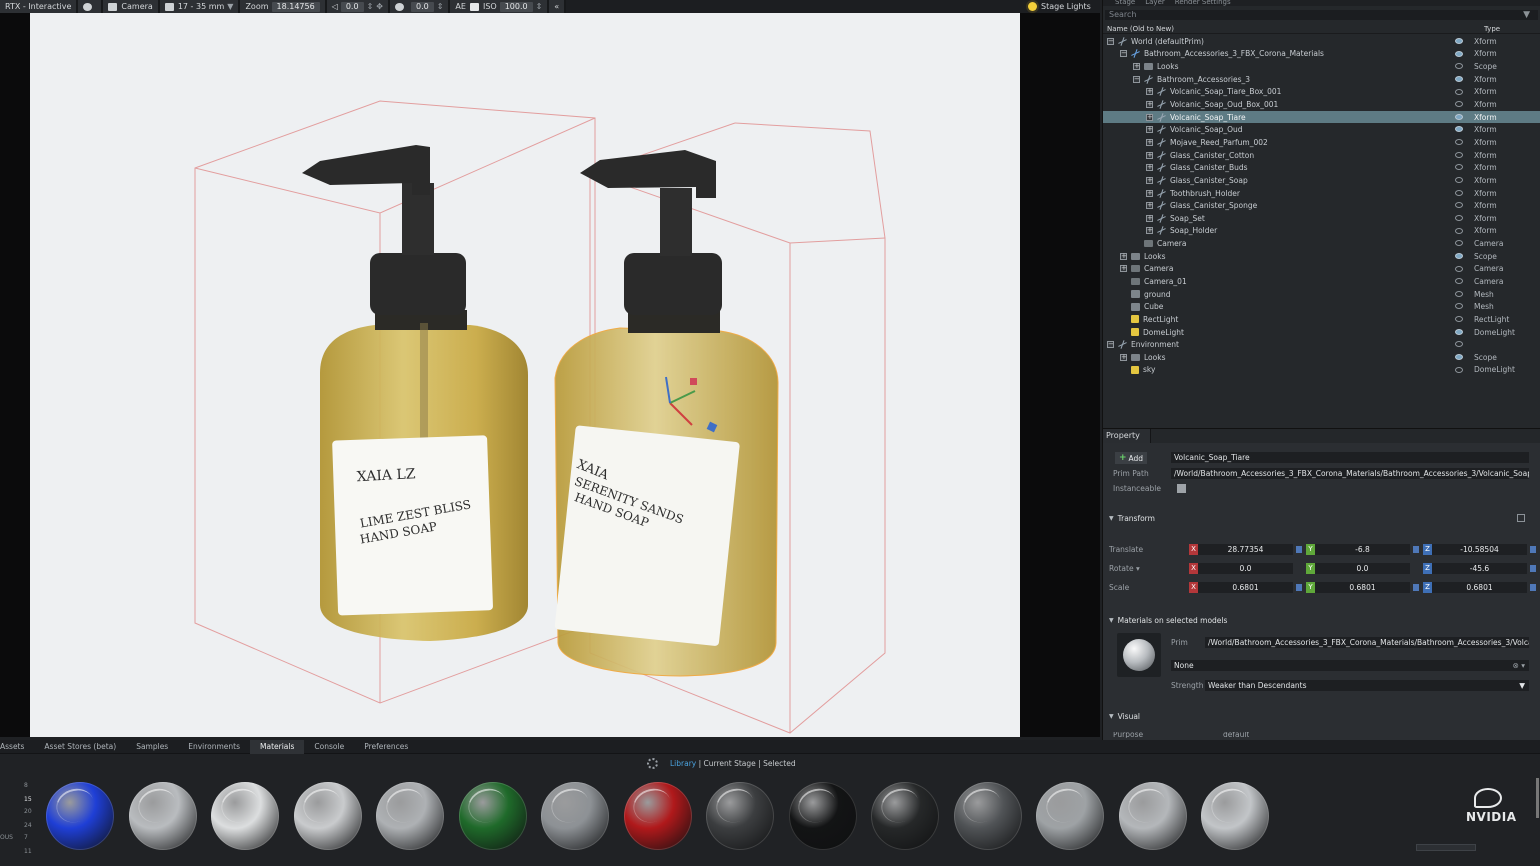  What do you see at coordinates (1479, 587) in the screenshot?
I see `scale-z-field: 0.6801` at bounding box center [1479, 587].